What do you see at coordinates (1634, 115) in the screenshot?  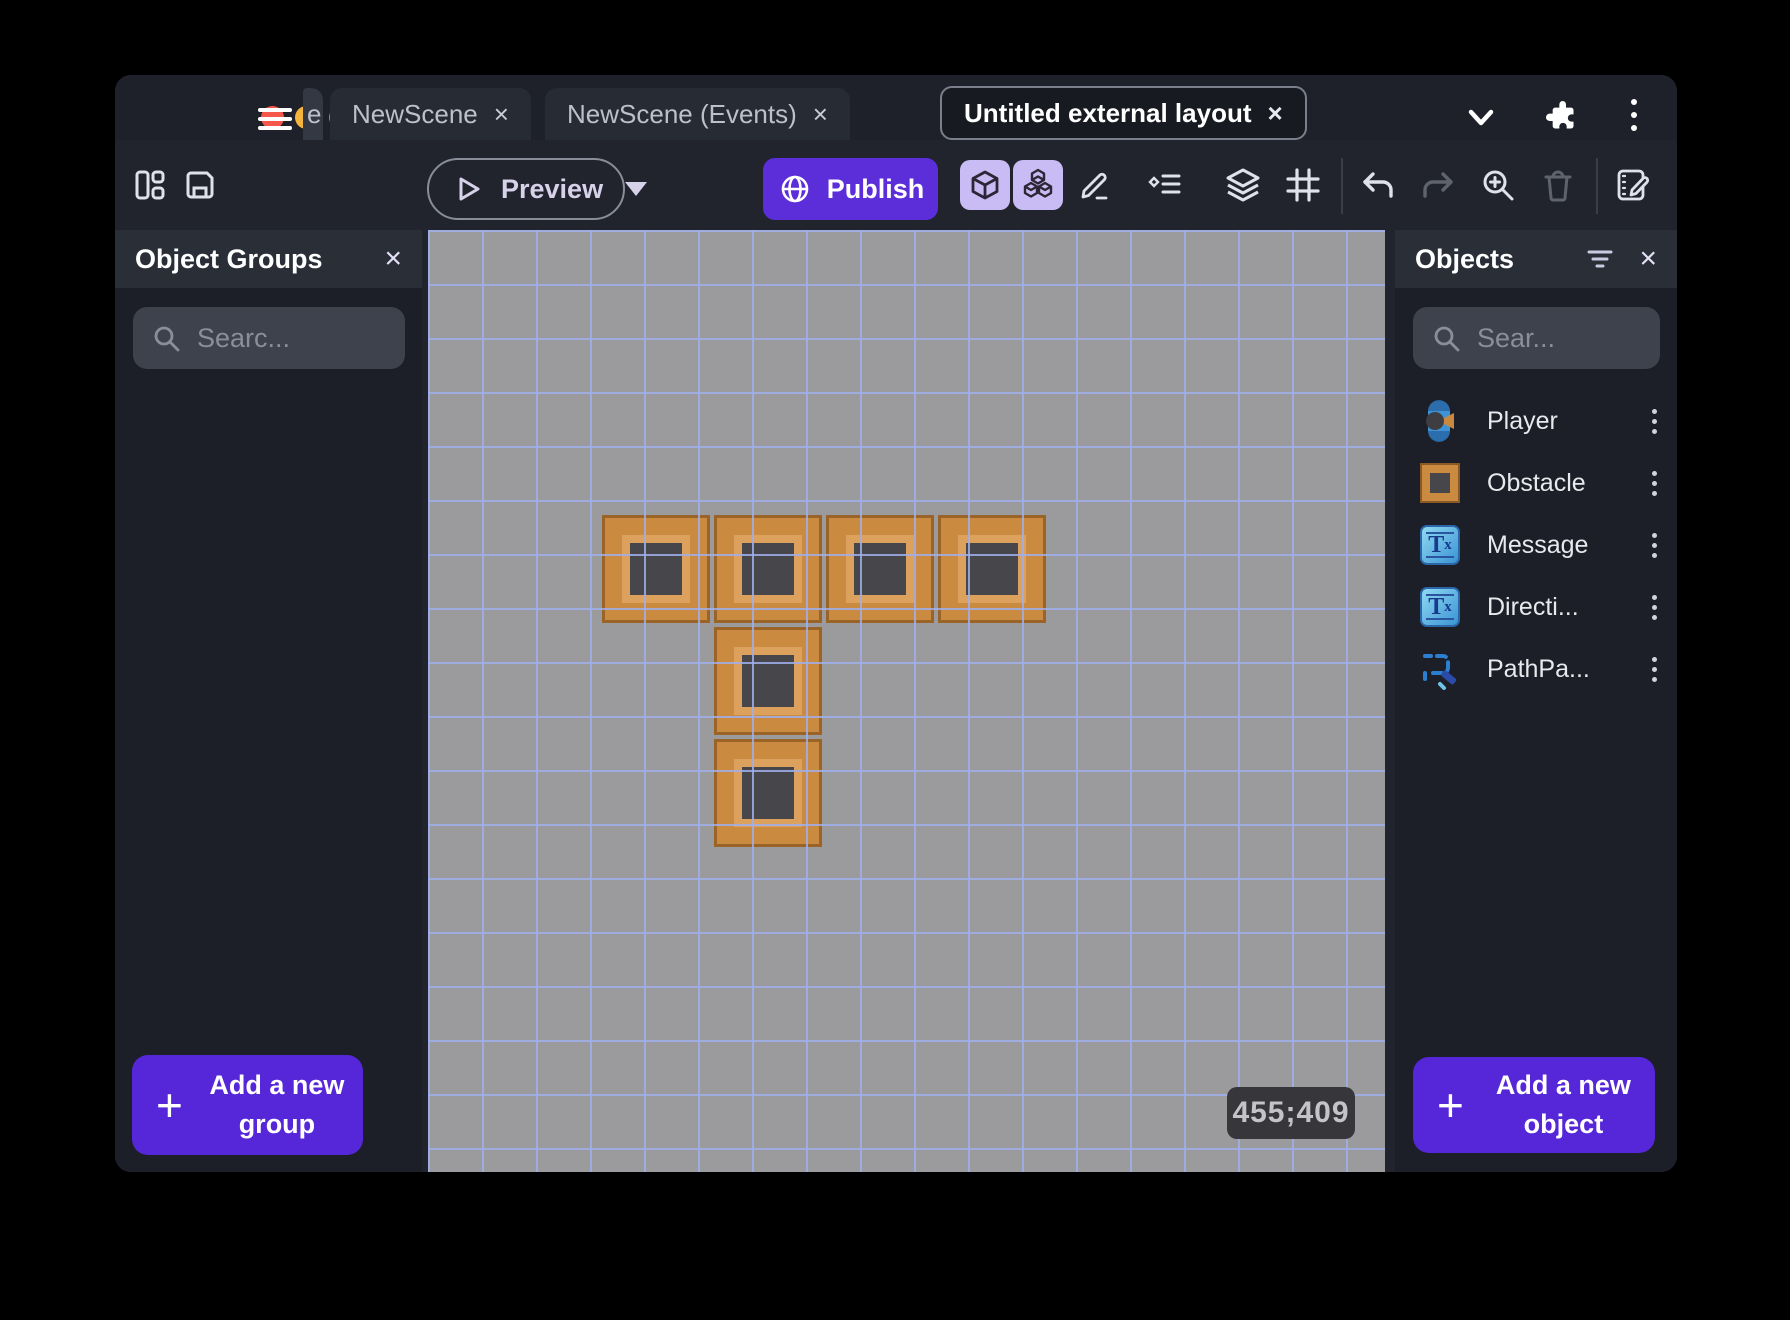 I see `more-options-kebab-icon` at bounding box center [1634, 115].